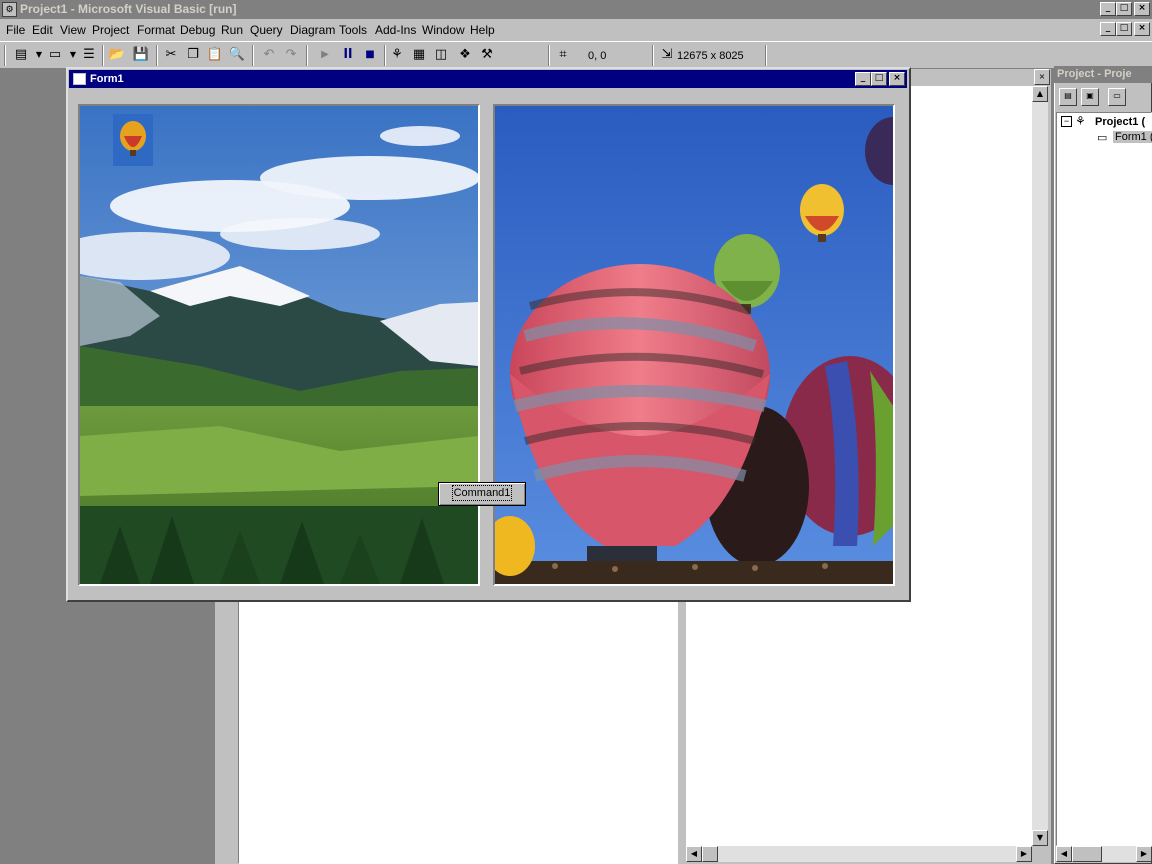  What do you see at coordinates (1102, 138) in the screenshot?
I see `form-icon: ▭` at bounding box center [1102, 138].